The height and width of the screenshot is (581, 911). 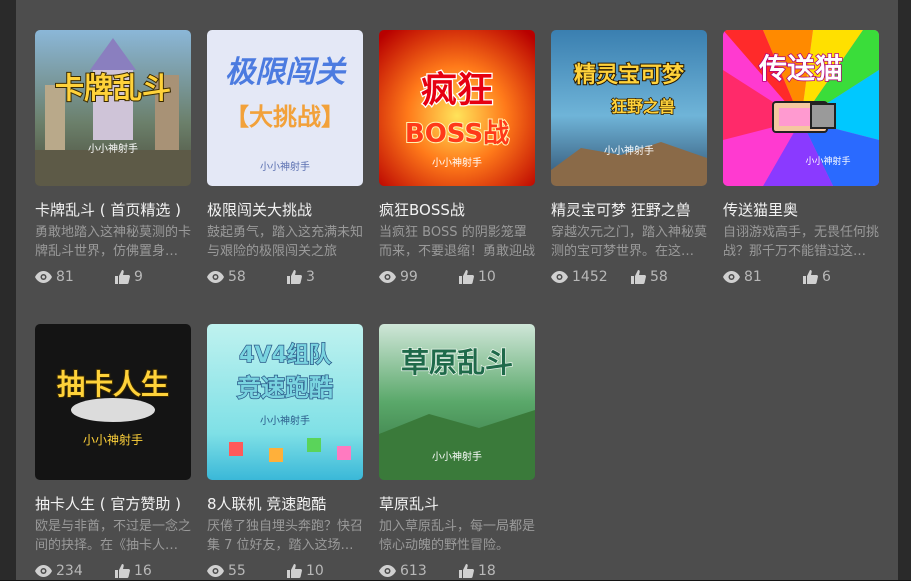 I want to click on thumbnail-title-2: BOSS战, so click(x=457, y=134).